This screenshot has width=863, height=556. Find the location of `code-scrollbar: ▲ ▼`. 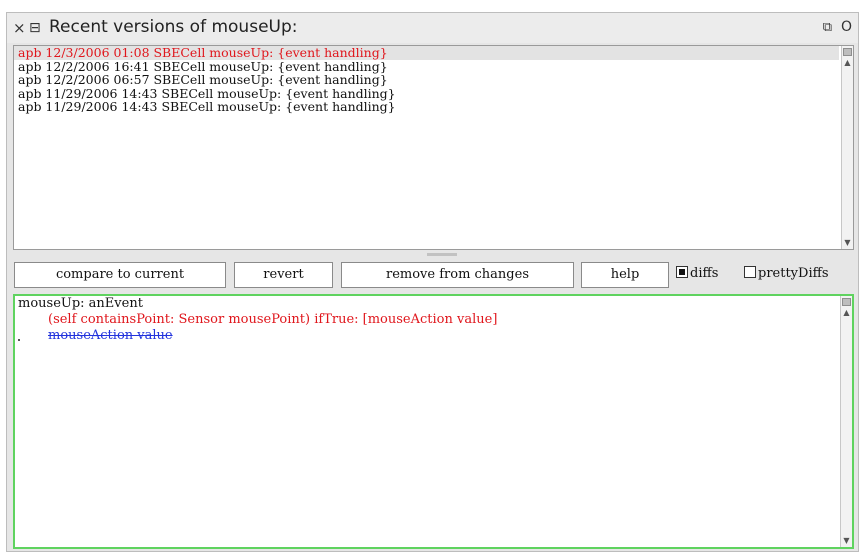

code-scrollbar: ▲ ▼ is located at coordinates (846, 421).